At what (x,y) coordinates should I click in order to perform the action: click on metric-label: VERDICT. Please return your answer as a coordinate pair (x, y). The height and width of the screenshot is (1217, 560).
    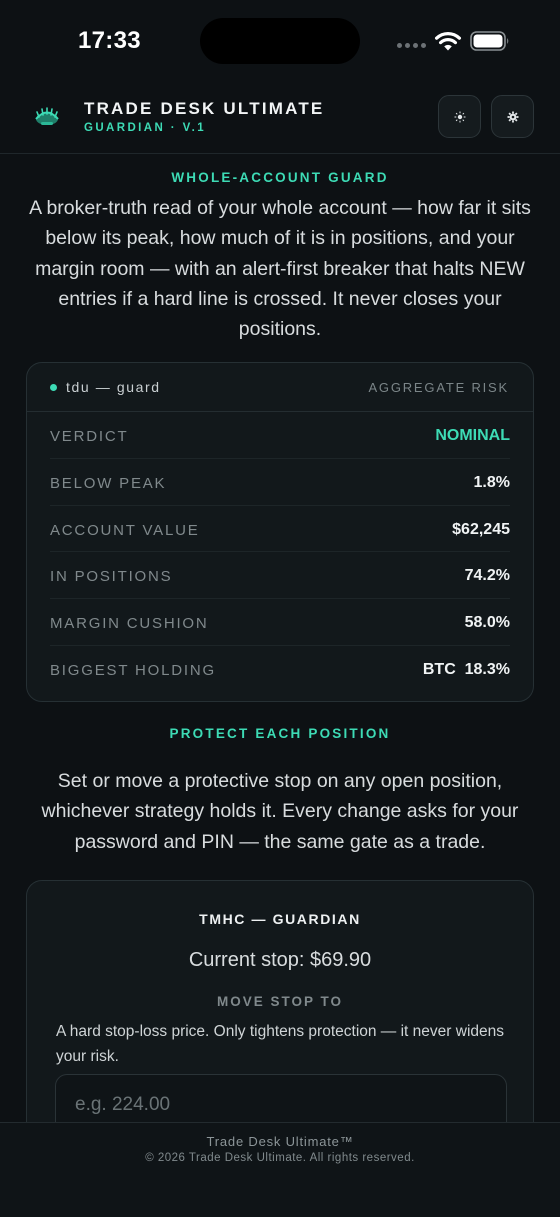
    Looking at the image, I should click on (89, 436).